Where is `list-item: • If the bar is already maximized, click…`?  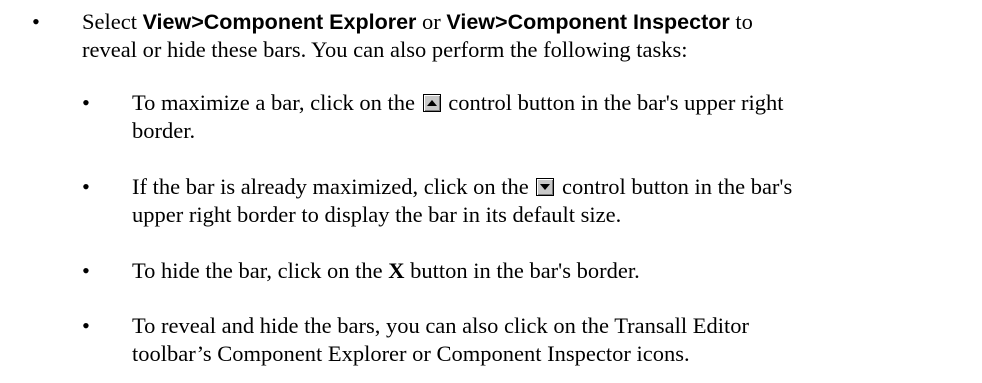 list-item: • If the bar is already maximized, click… is located at coordinates (437, 201).